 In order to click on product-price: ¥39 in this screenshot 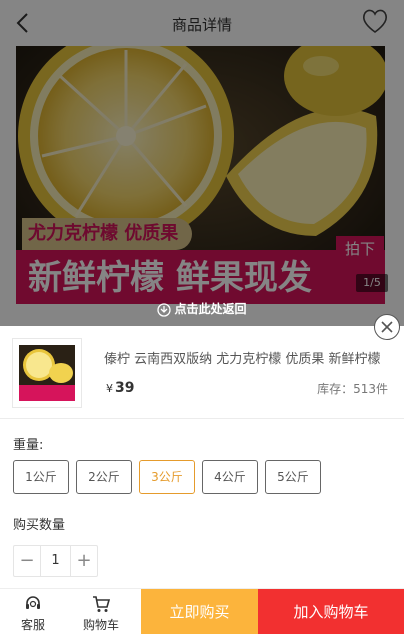, I will do `click(120, 388)`.